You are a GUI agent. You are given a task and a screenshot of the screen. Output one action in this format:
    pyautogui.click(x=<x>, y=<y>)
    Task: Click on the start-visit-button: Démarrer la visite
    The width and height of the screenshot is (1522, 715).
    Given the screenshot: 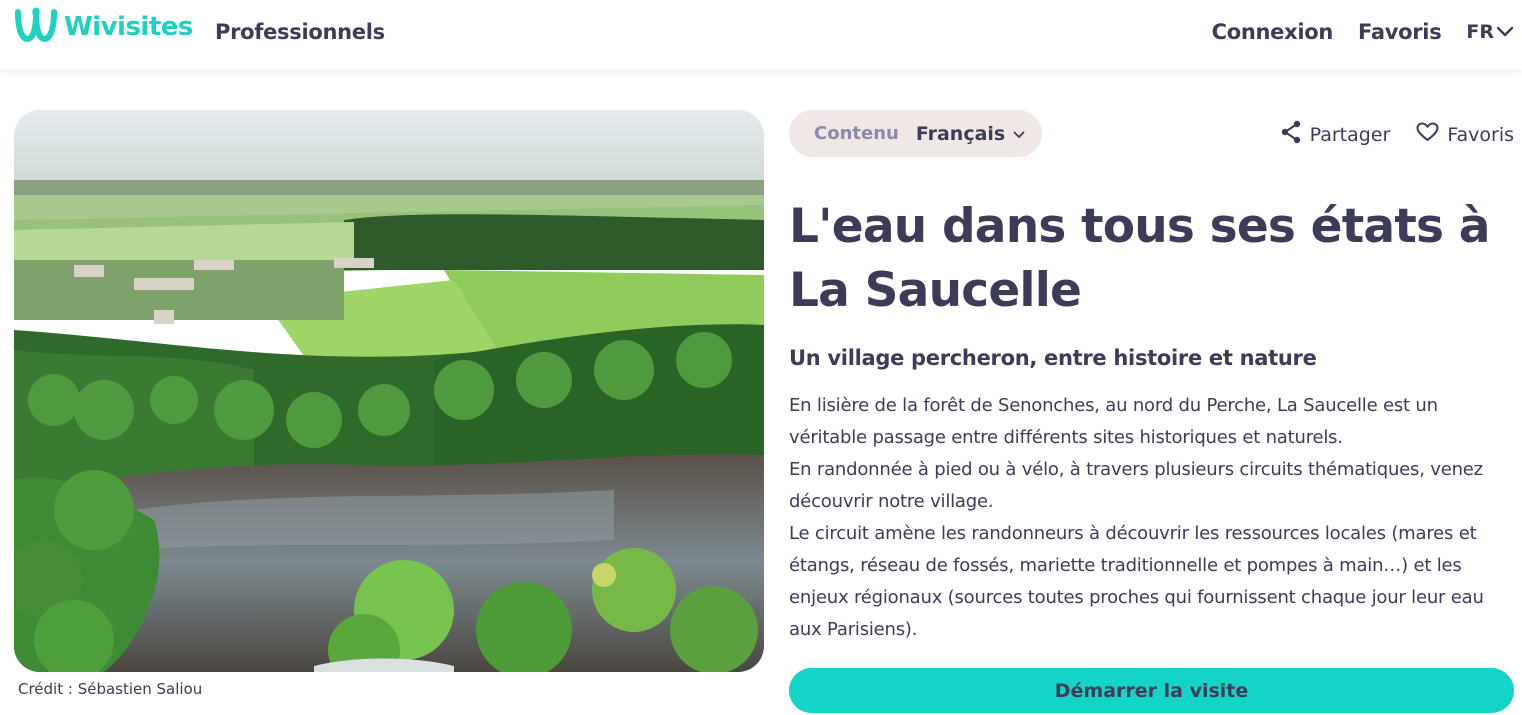 What is the action you would take?
    pyautogui.click(x=1151, y=690)
    